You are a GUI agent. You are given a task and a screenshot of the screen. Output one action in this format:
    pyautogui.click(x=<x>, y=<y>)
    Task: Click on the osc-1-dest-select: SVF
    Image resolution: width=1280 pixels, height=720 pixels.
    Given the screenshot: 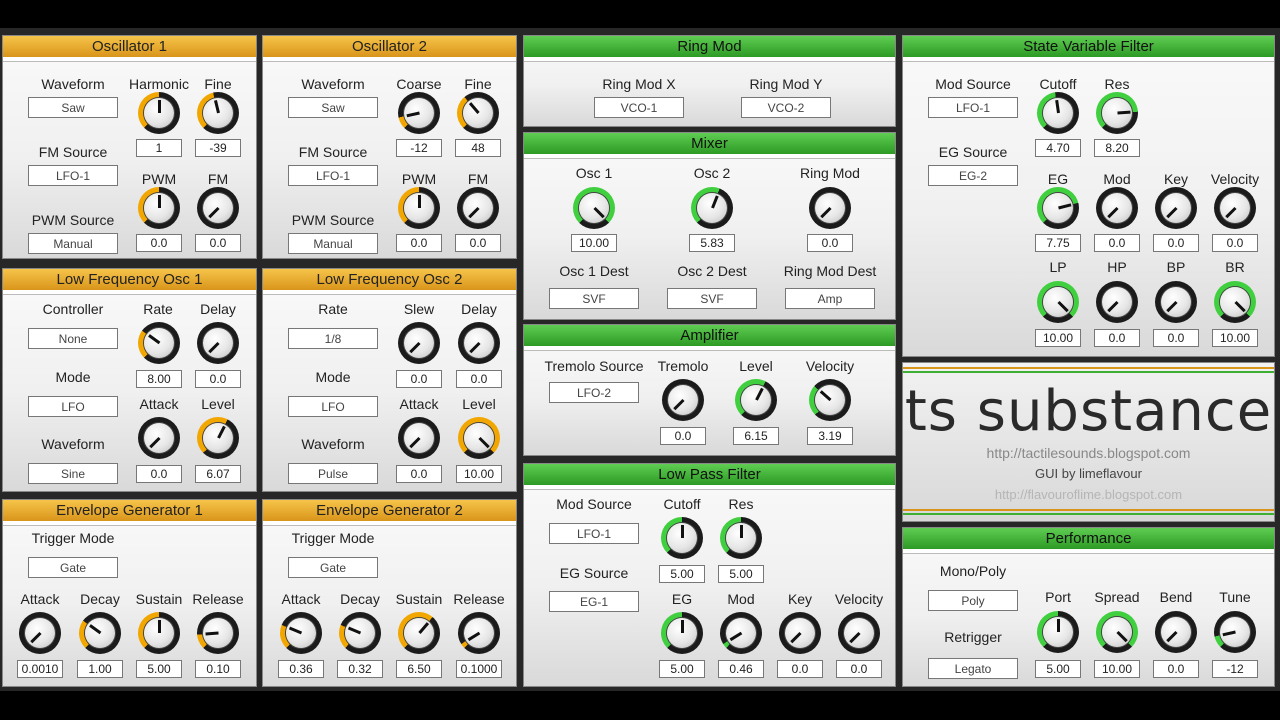 What is the action you would take?
    pyautogui.click(x=594, y=298)
    